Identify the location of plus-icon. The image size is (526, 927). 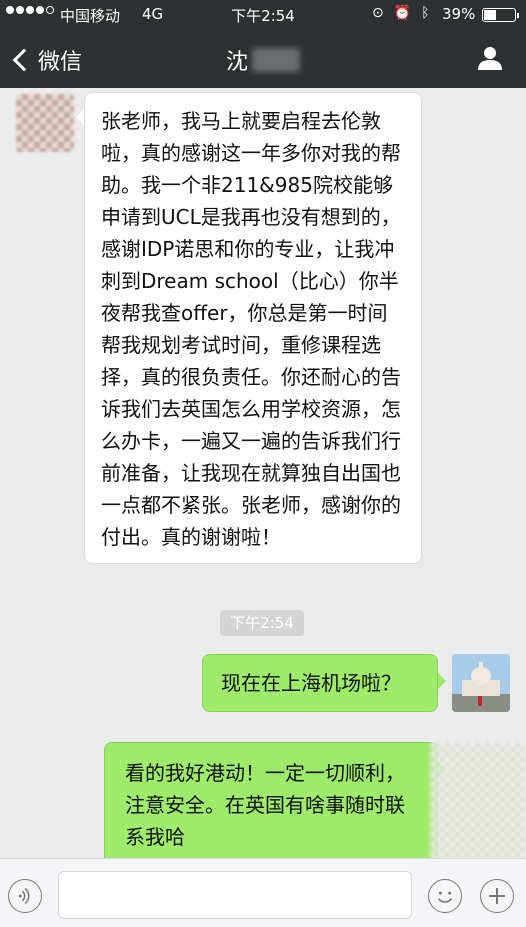
(497, 896).